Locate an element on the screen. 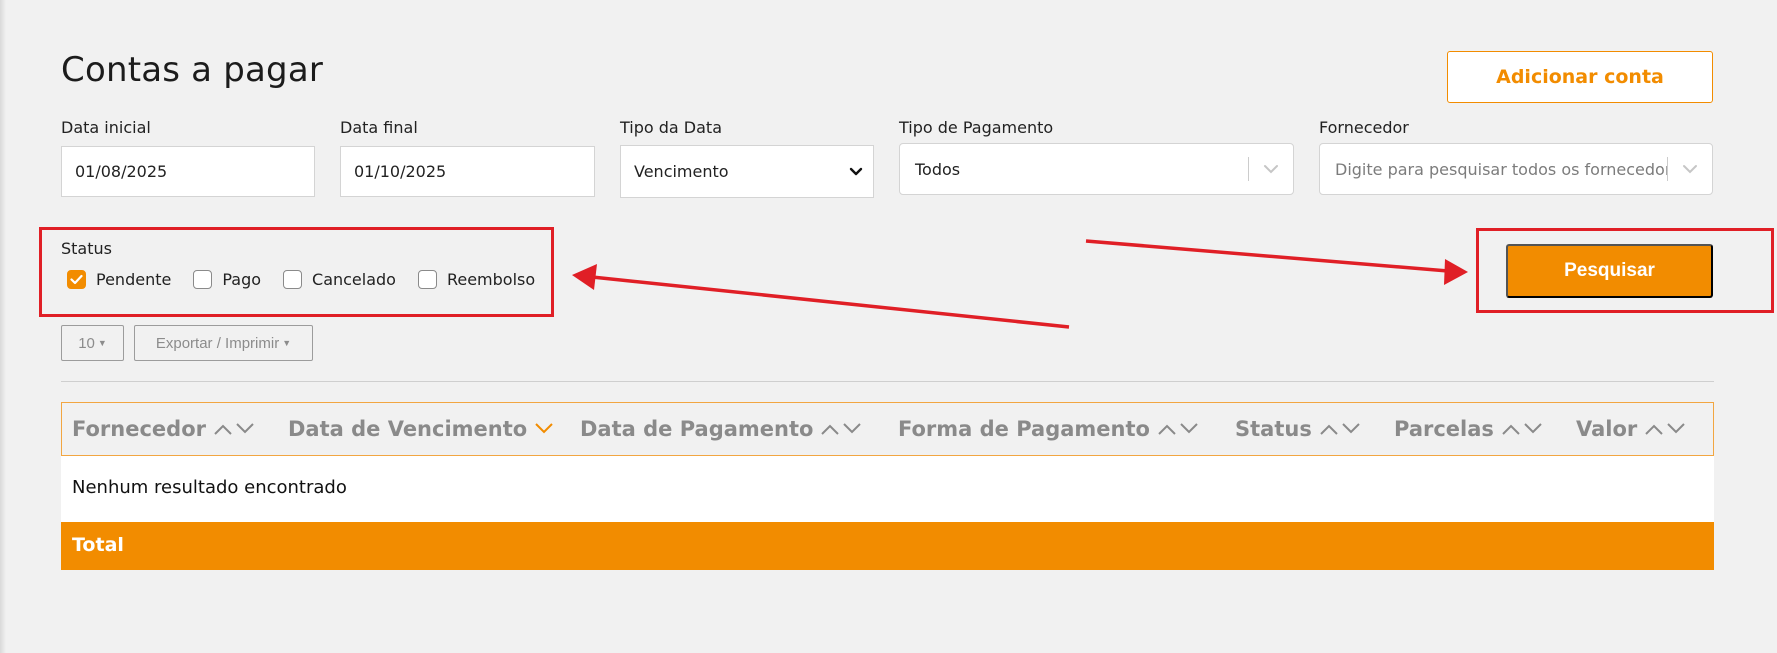  table-empty-row: Nenhum resultado encontrado is located at coordinates (887, 489).